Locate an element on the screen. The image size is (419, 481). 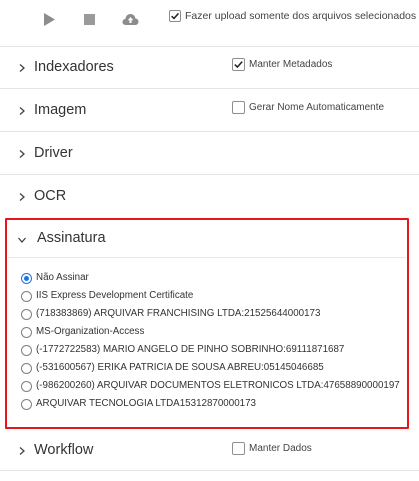
play-button is located at coordinates (49, 19).